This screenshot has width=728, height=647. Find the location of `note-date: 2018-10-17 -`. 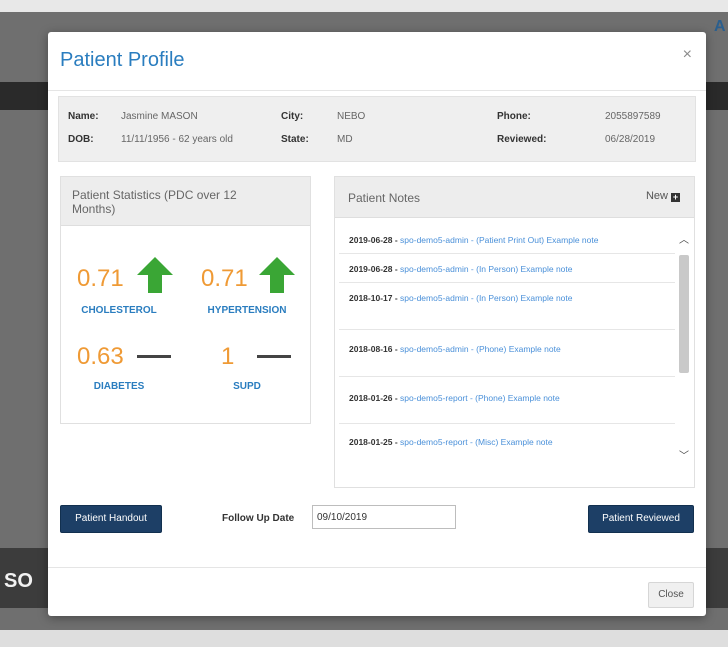

note-date: 2018-10-17 - is located at coordinates (373, 298).